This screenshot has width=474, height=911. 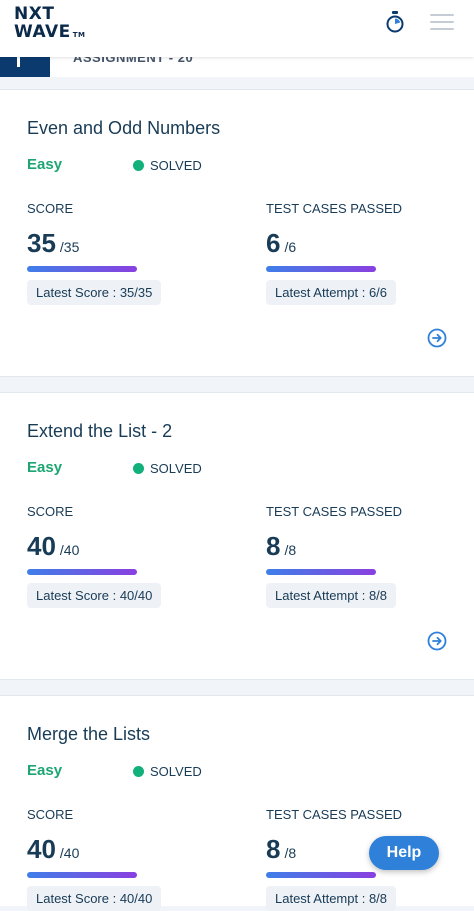 What do you see at coordinates (79, 35) in the screenshot?
I see `logo-trademark: TM` at bounding box center [79, 35].